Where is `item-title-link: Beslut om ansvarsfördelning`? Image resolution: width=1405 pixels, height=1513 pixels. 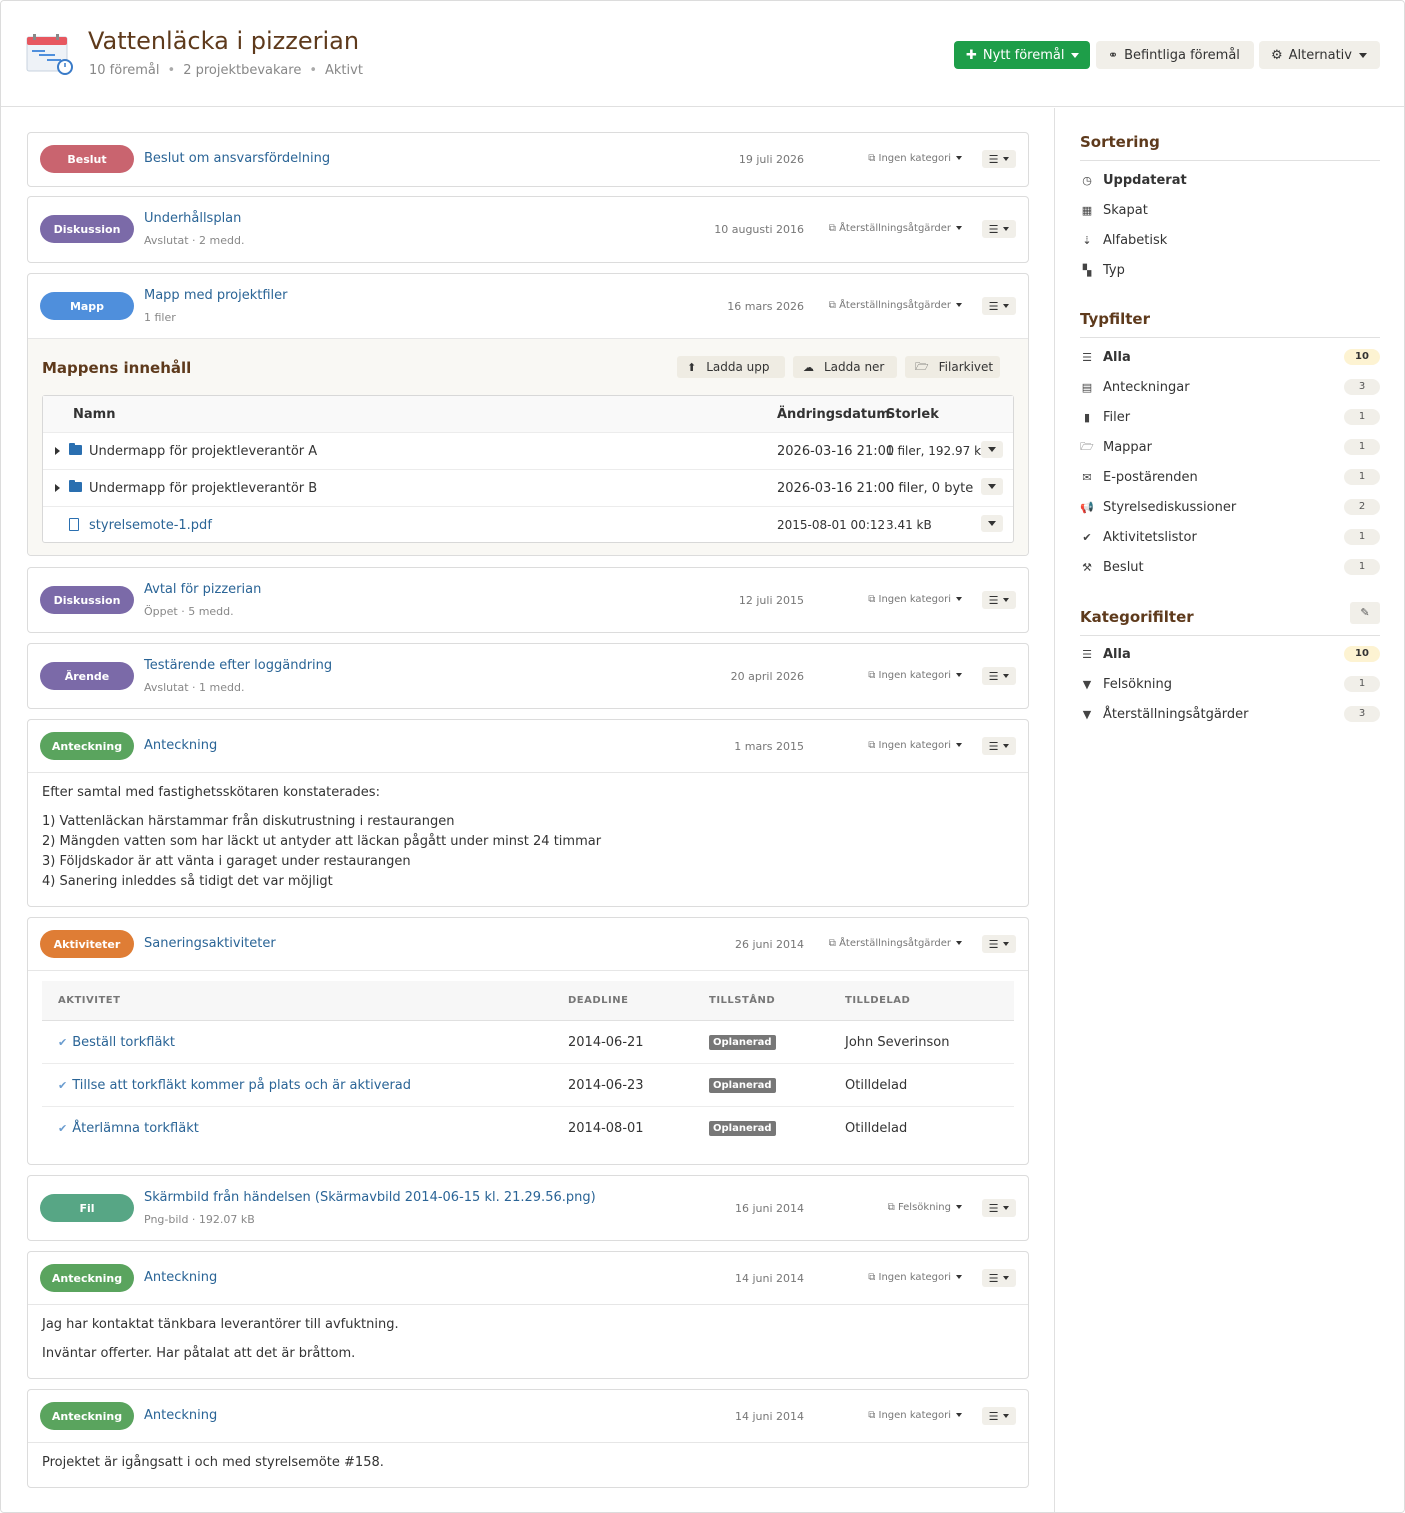 item-title-link: Beslut om ansvarsfördelning is located at coordinates (237, 158).